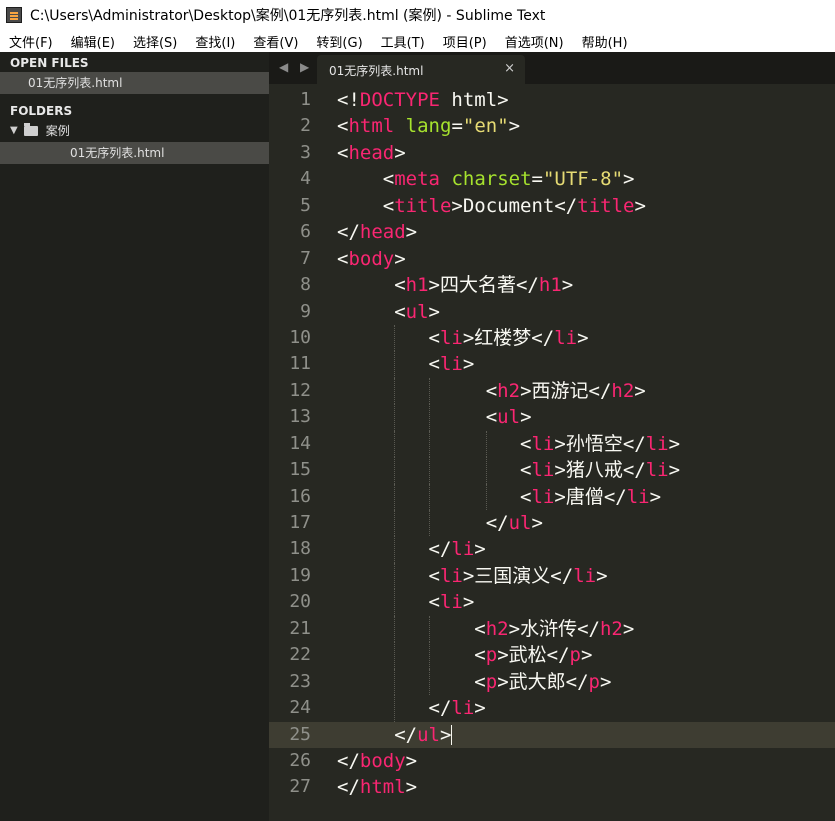 The image size is (835, 821). What do you see at coordinates (275, 41) in the screenshot?
I see `menu-item-4: 查看(V)` at bounding box center [275, 41].